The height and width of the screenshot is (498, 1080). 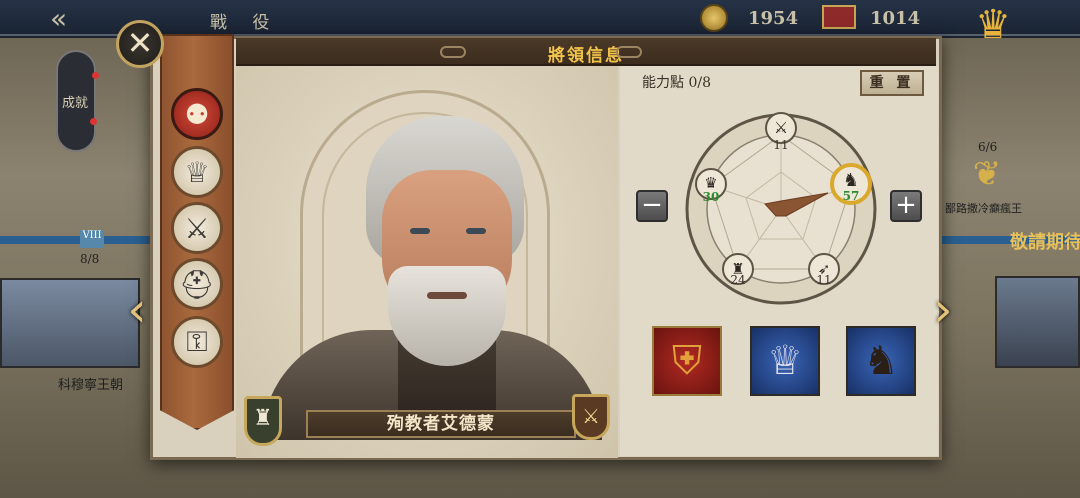 I want to click on crown-tab: ♕, so click(x=197, y=172).